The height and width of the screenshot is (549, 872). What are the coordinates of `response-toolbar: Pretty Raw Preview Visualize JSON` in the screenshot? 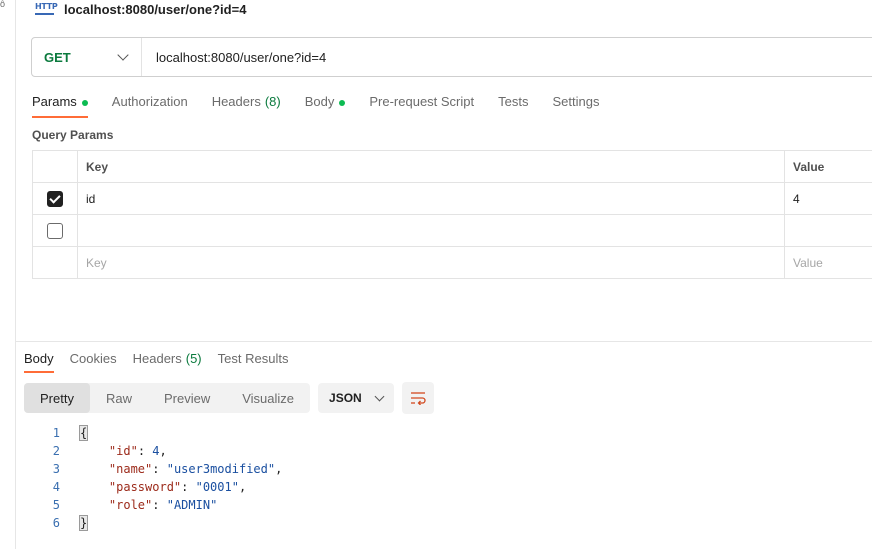 It's located at (229, 398).